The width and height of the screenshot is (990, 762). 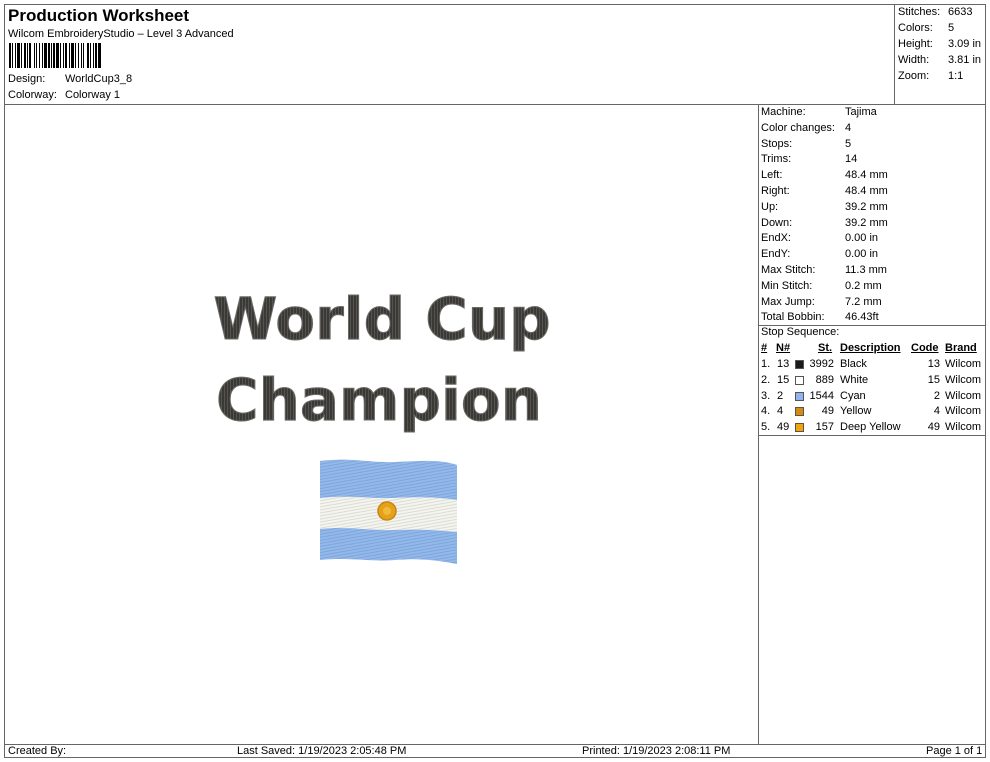 What do you see at coordinates (787, 285) in the screenshot?
I see `machine-info-label: Min Stitch:` at bounding box center [787, 285].